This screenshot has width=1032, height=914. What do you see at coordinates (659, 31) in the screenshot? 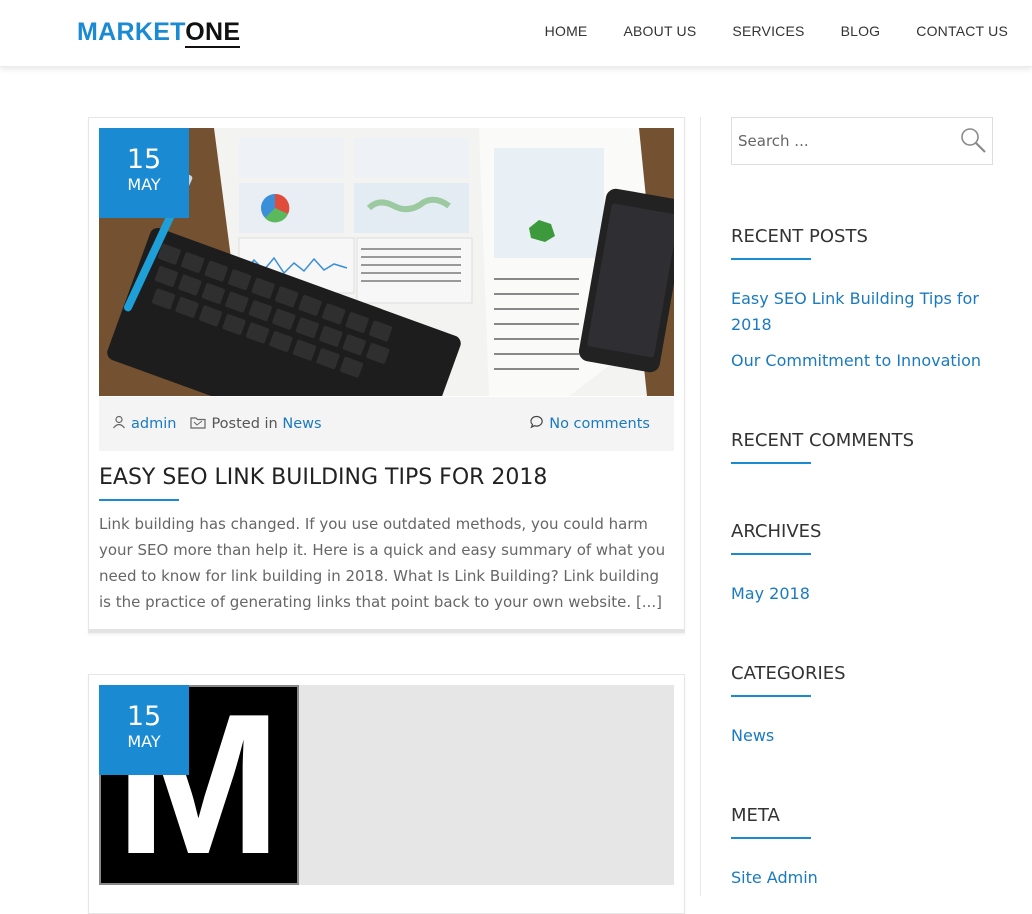
I see `nav-about-us: ABOUT US` at bounding box center [659, 31].